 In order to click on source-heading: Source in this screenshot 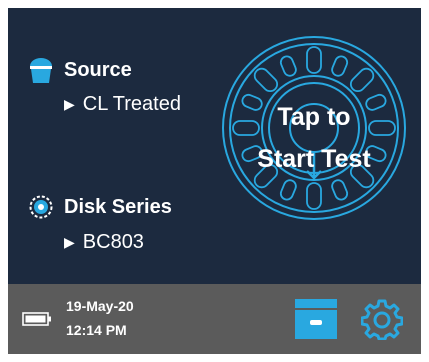, I will do `click(98, 70)`.